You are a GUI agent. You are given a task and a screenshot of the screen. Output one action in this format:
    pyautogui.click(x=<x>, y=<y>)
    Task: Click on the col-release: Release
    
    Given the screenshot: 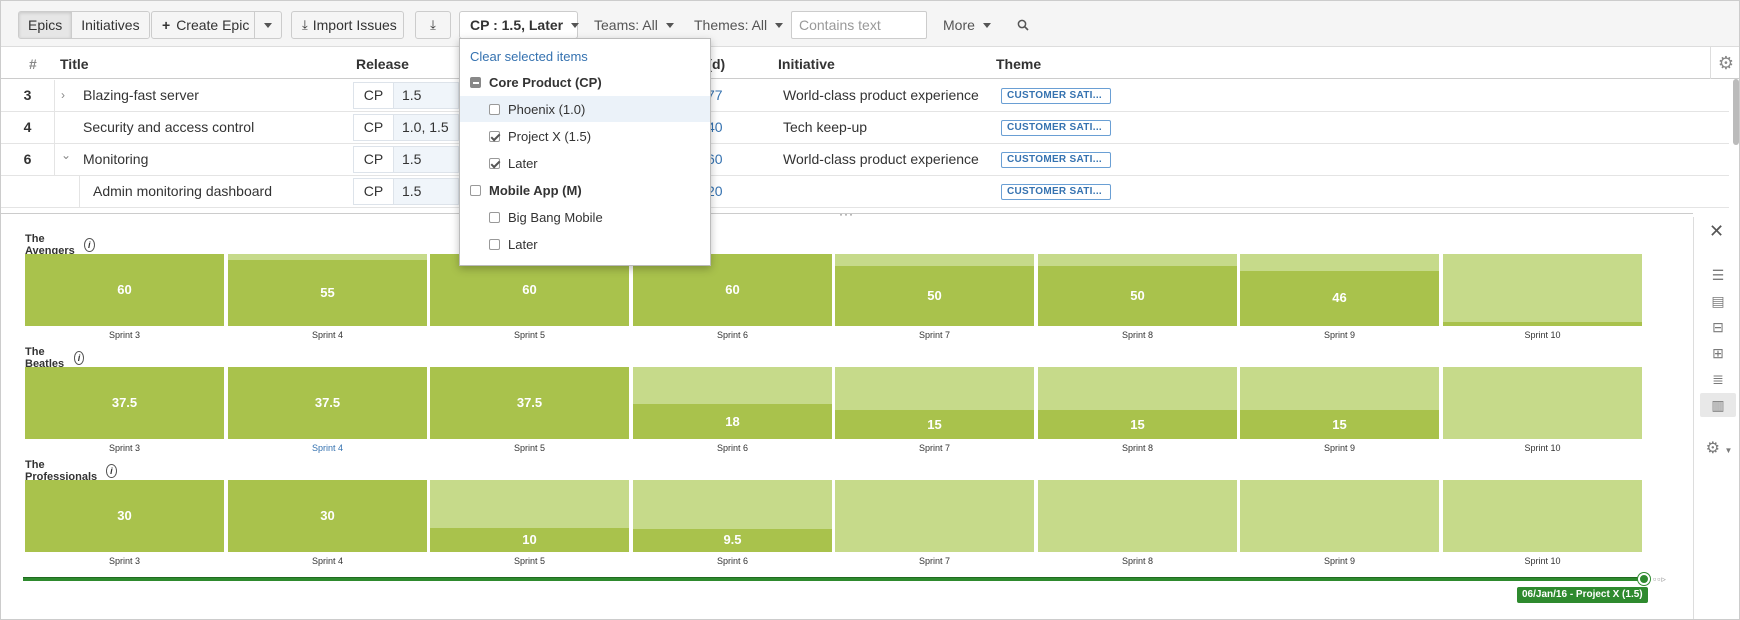 What is the action you would take?
    pyautogui.click(x=382, y=64)
    